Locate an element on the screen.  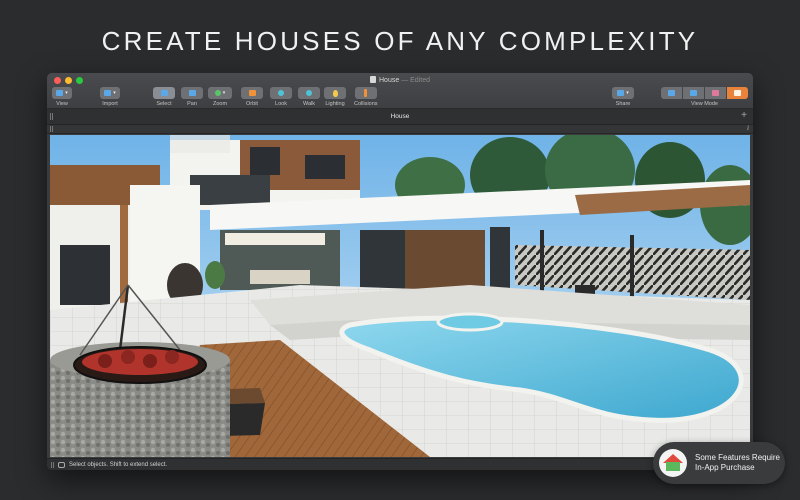
orbit-icon is located at coordinates (252, 93).